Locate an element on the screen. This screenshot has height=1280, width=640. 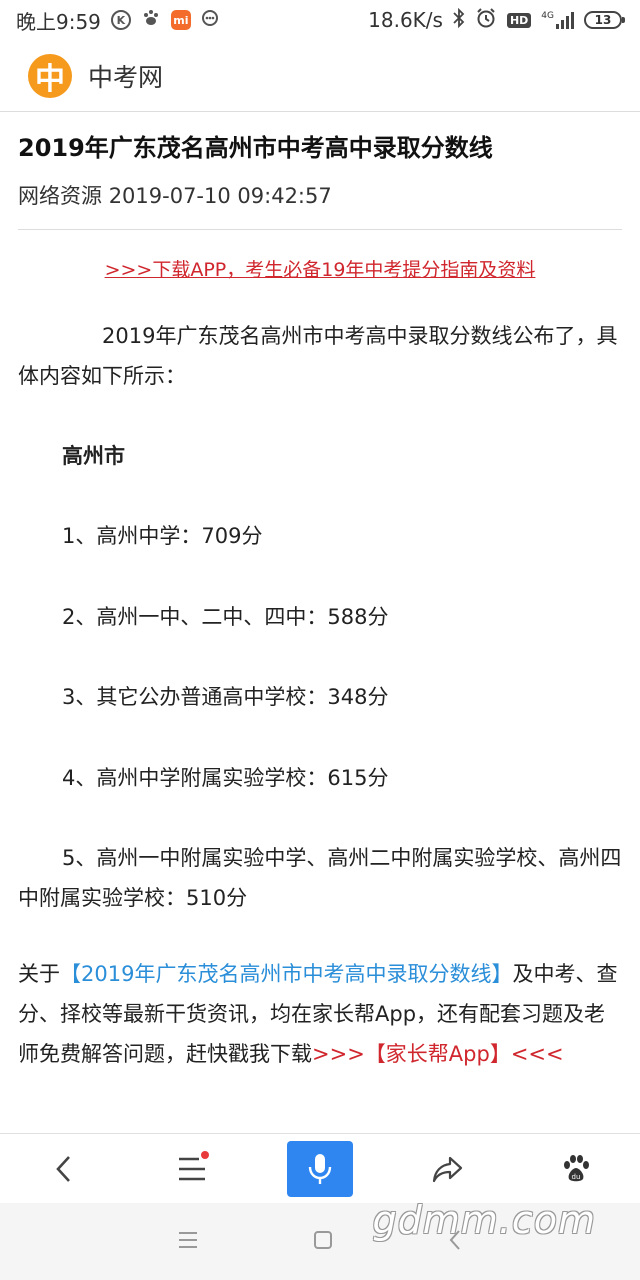
header-divider is located at coordinates (320, 229).